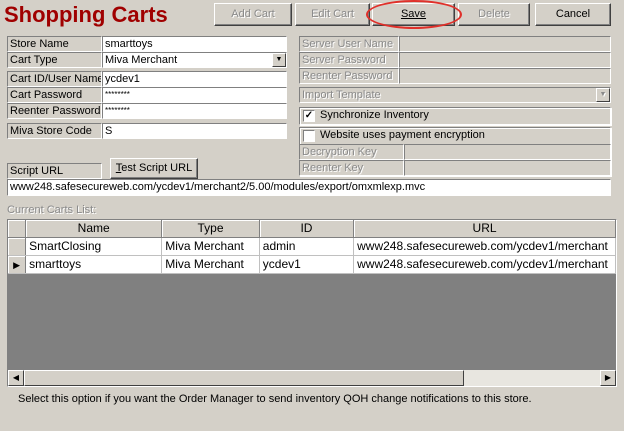  What do you see at coordinates (210, 229) in the screenshot?
I see `column-header-type: Type` at bounding box center [210, 229].